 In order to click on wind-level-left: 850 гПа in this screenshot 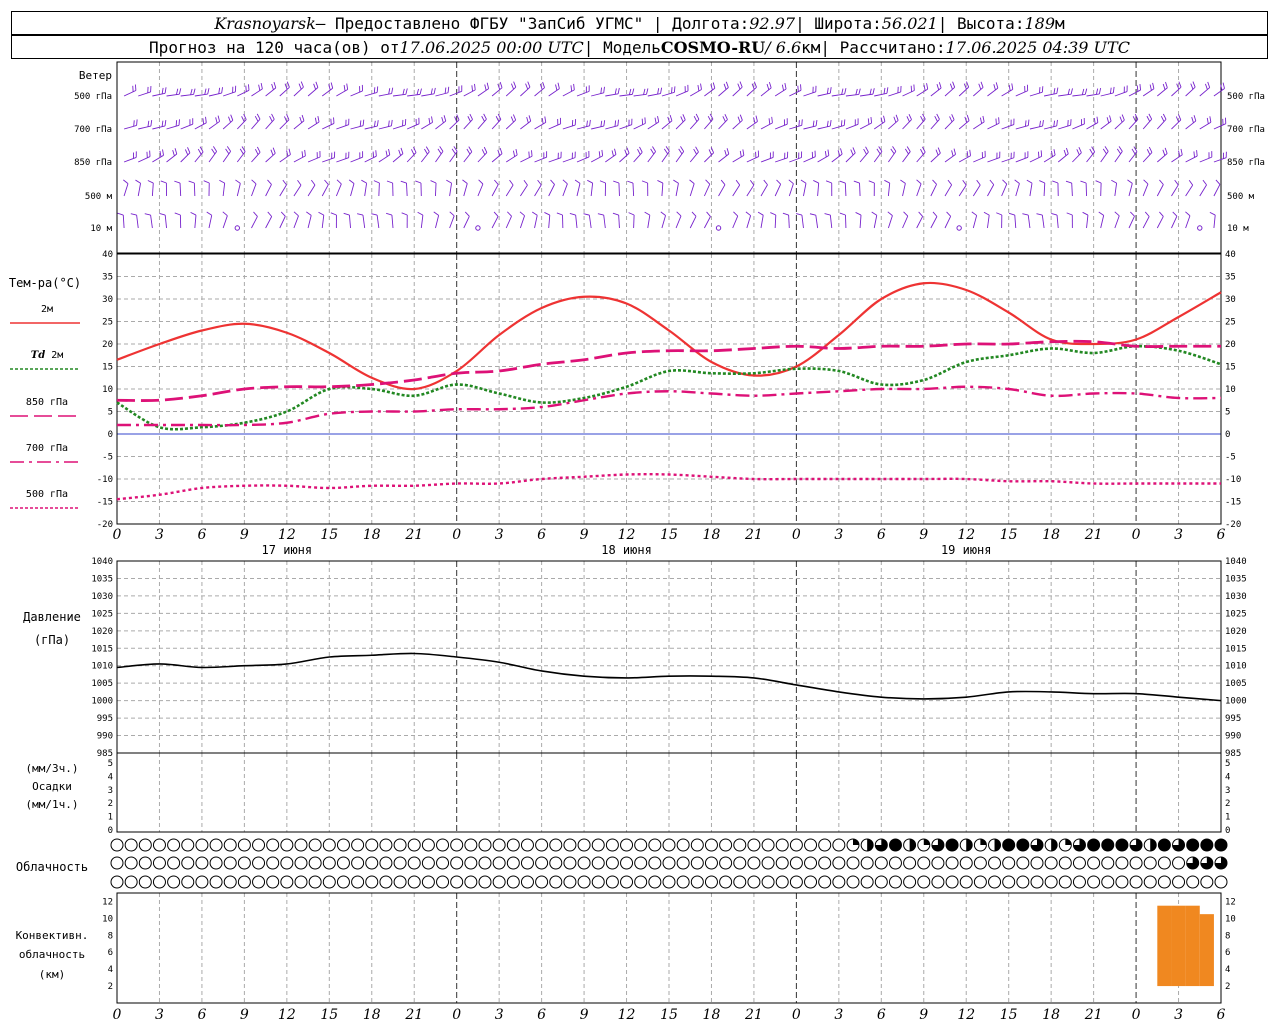, I will do `click(93, 163)`.